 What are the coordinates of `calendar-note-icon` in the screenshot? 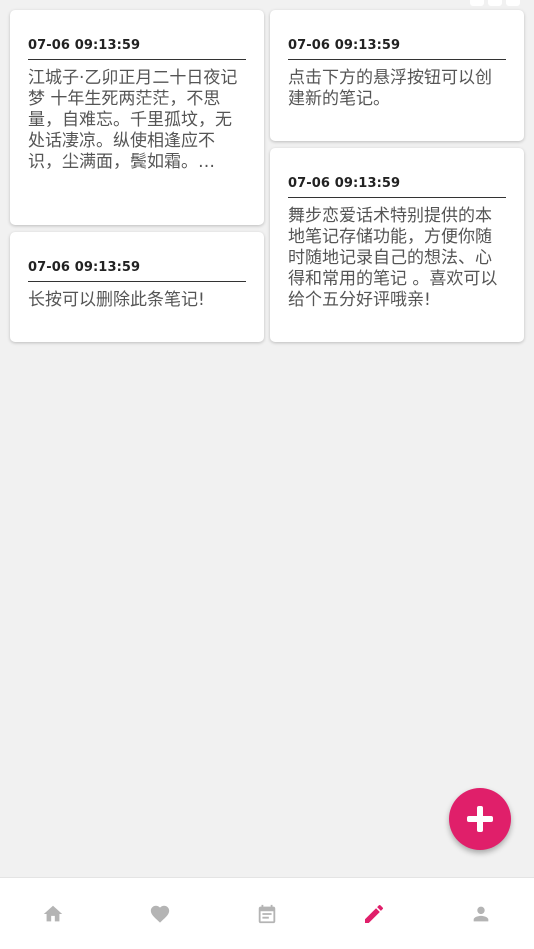 It's located at (267, 913).